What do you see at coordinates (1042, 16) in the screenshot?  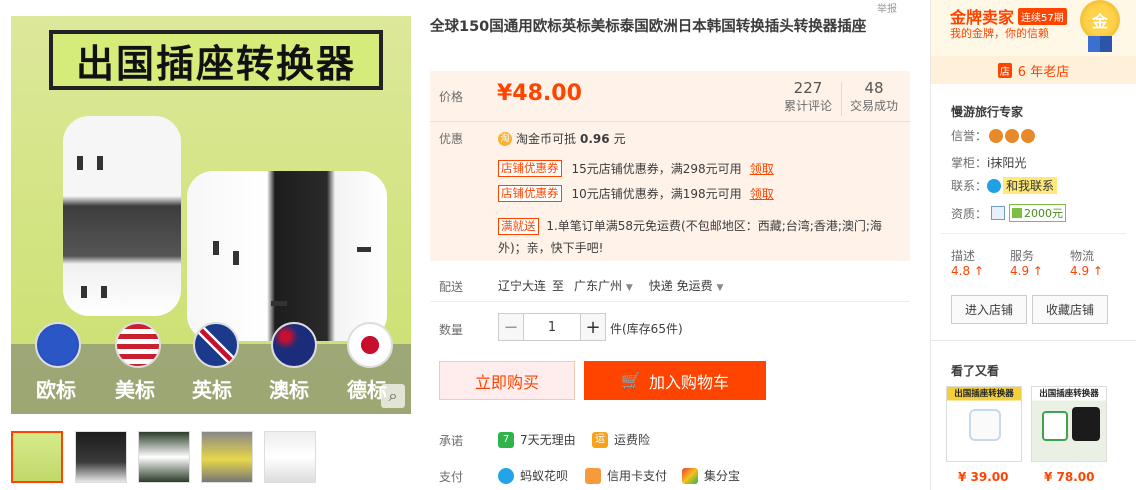 I see `gold-seller-years: 连续57期` at bounding box center [1042, 16].